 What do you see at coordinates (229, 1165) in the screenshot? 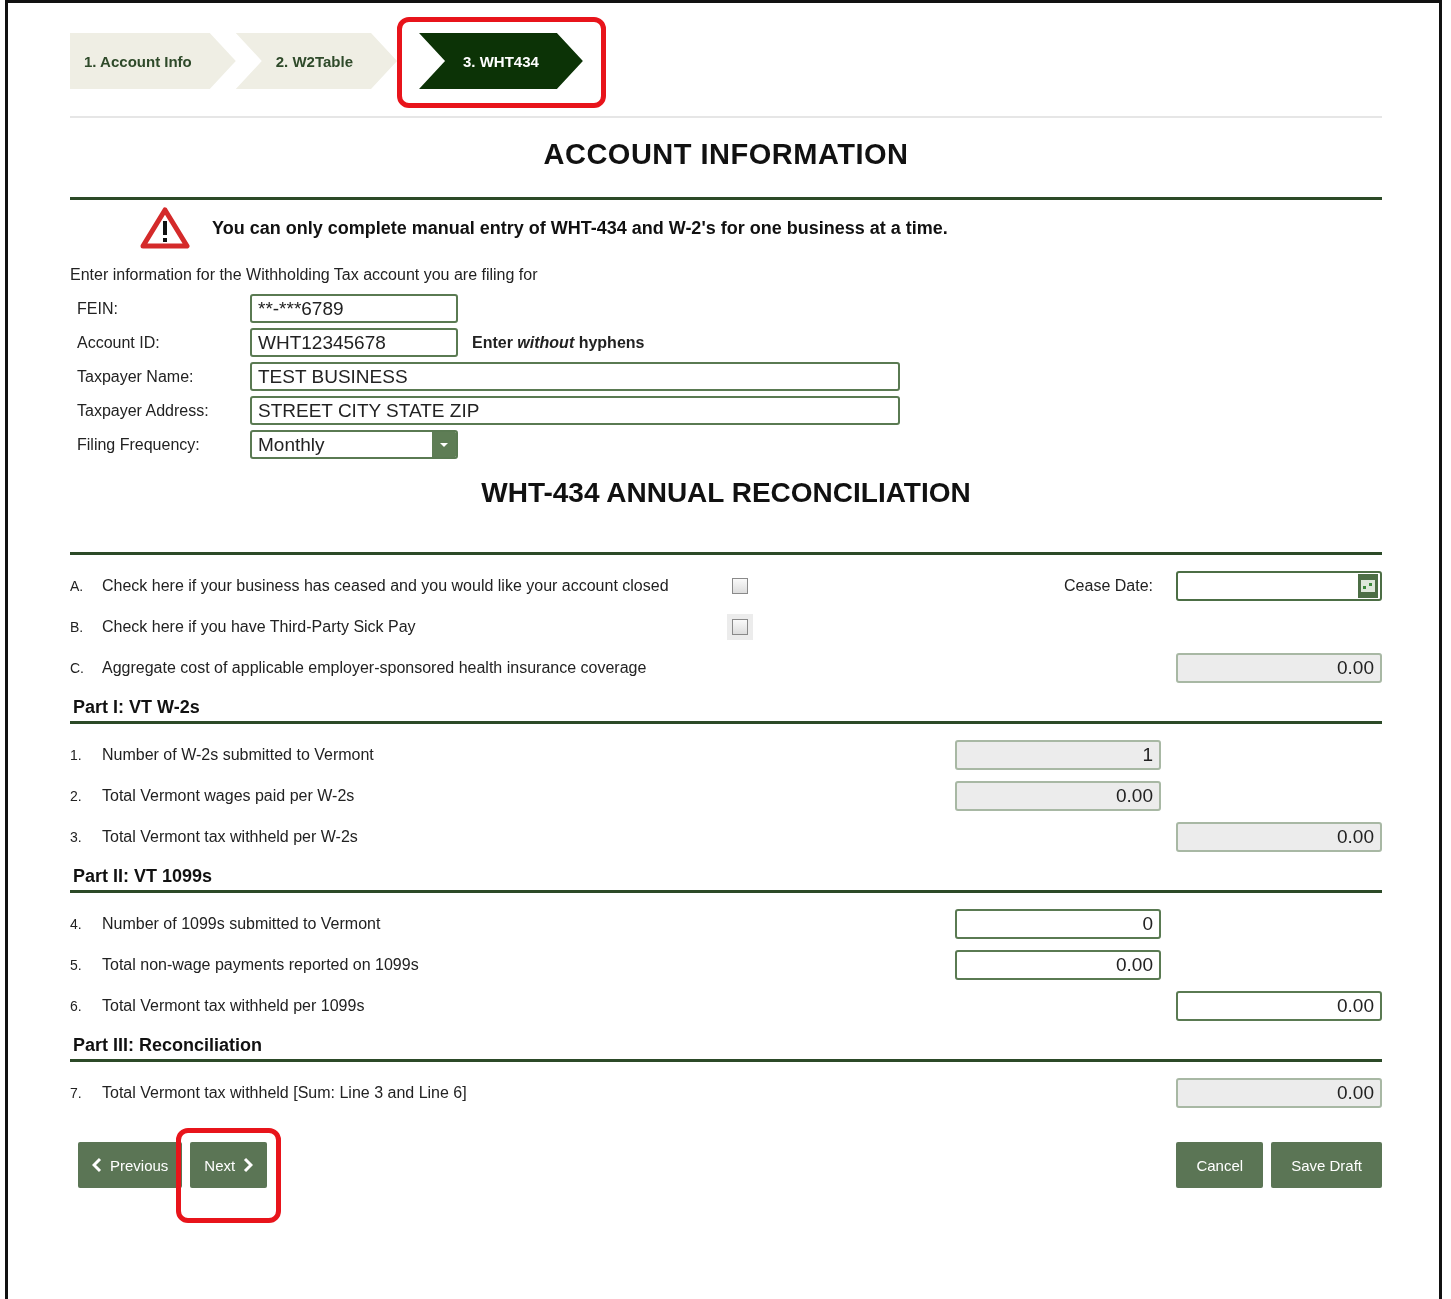
I see `next-button: Next` at bounding box center [229, 1165].